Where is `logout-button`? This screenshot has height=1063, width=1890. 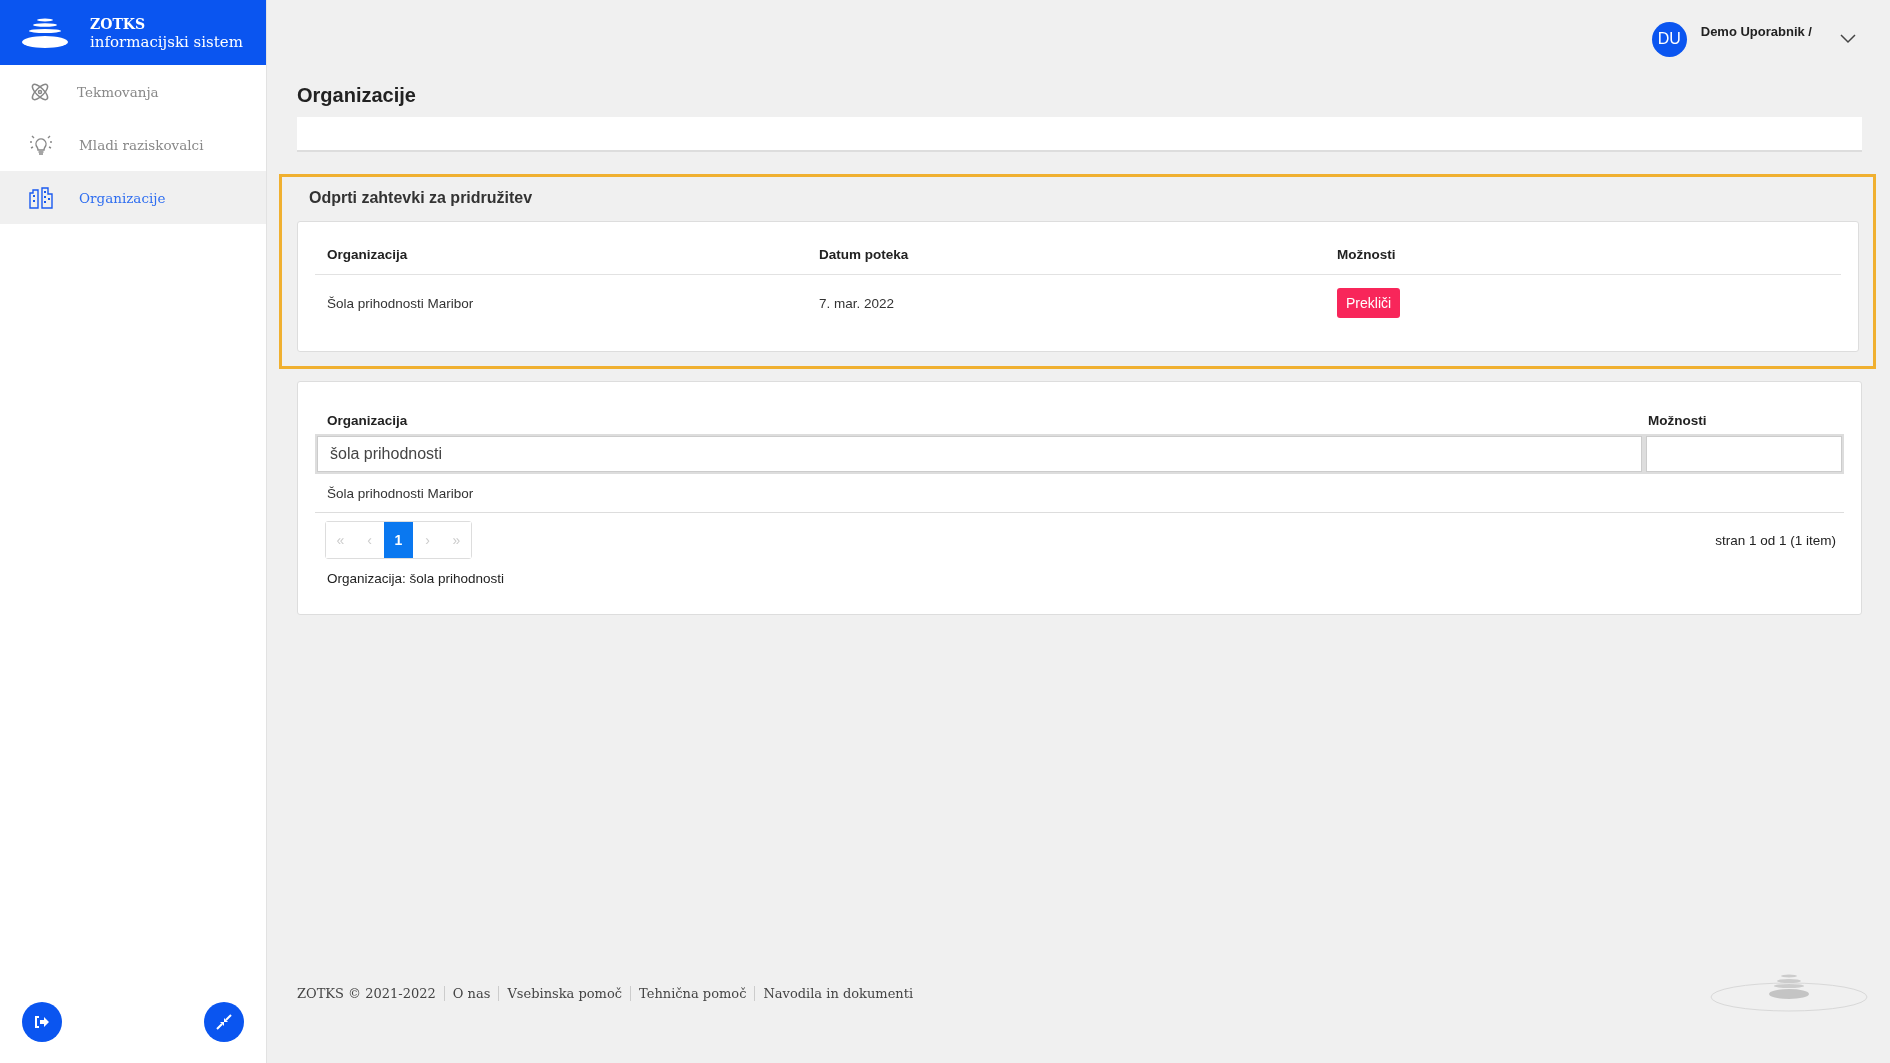 logout-button is located at coordinates (42, 1022).